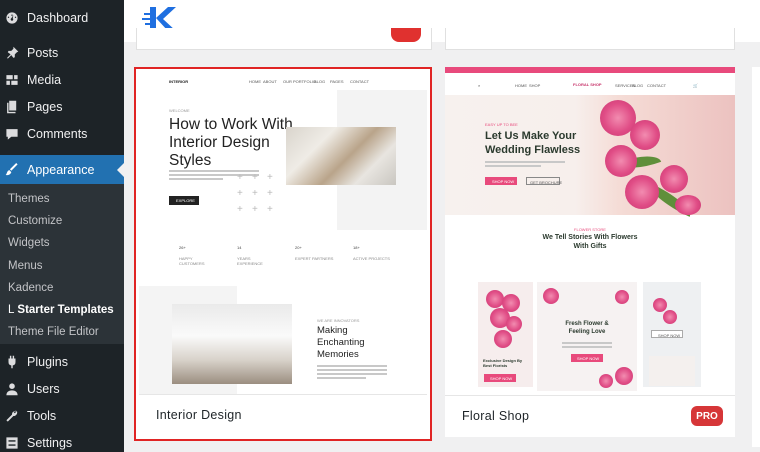 This screenshot has height=452, width=760. What do you see at coordinates (12, 18) in the screenshot?
I see `dashboard-icon` at bounding box center [12, 18].